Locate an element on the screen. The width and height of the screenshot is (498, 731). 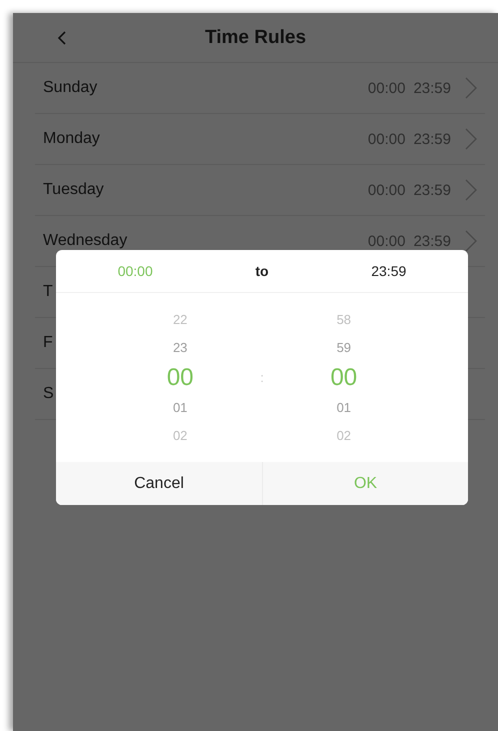
day-label: T is located at coordinates (48, 292).